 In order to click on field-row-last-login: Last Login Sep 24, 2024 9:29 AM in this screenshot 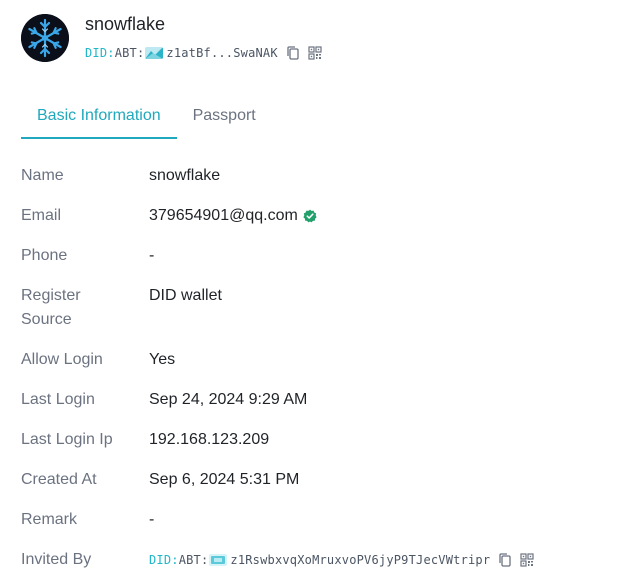, I will do `click(311, 400)`.